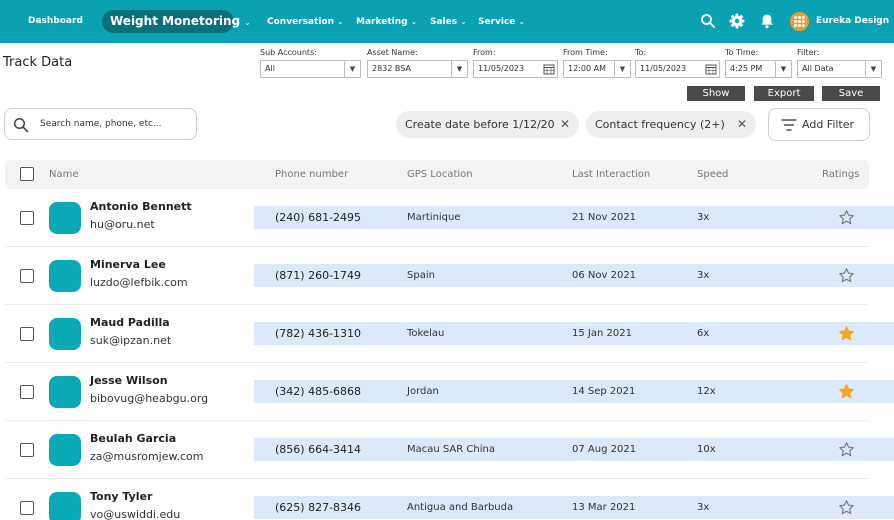 Image resolution: width=894 pixels, height=520 pixels. What do you see at coordinates (288, 52) in the screenshot?
I see `sub-accounts-label: Sub Accounts:` at bounding box center [288, 52].